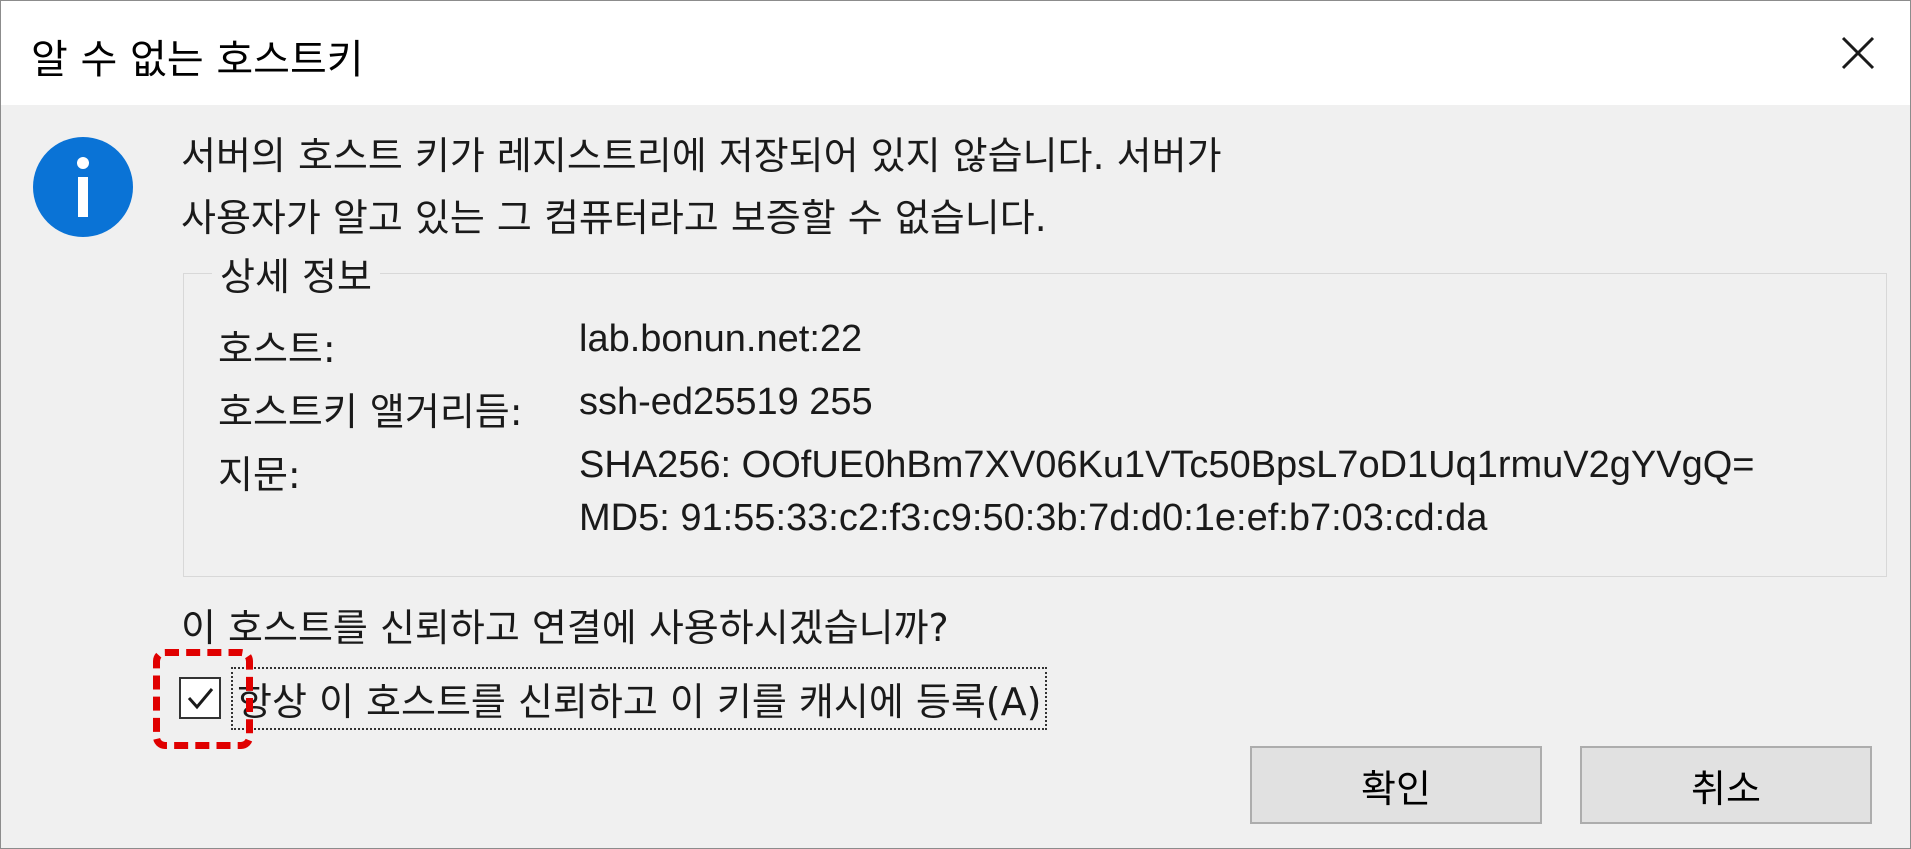  I want to click on ok-button: 확인, so click(1396, 785).